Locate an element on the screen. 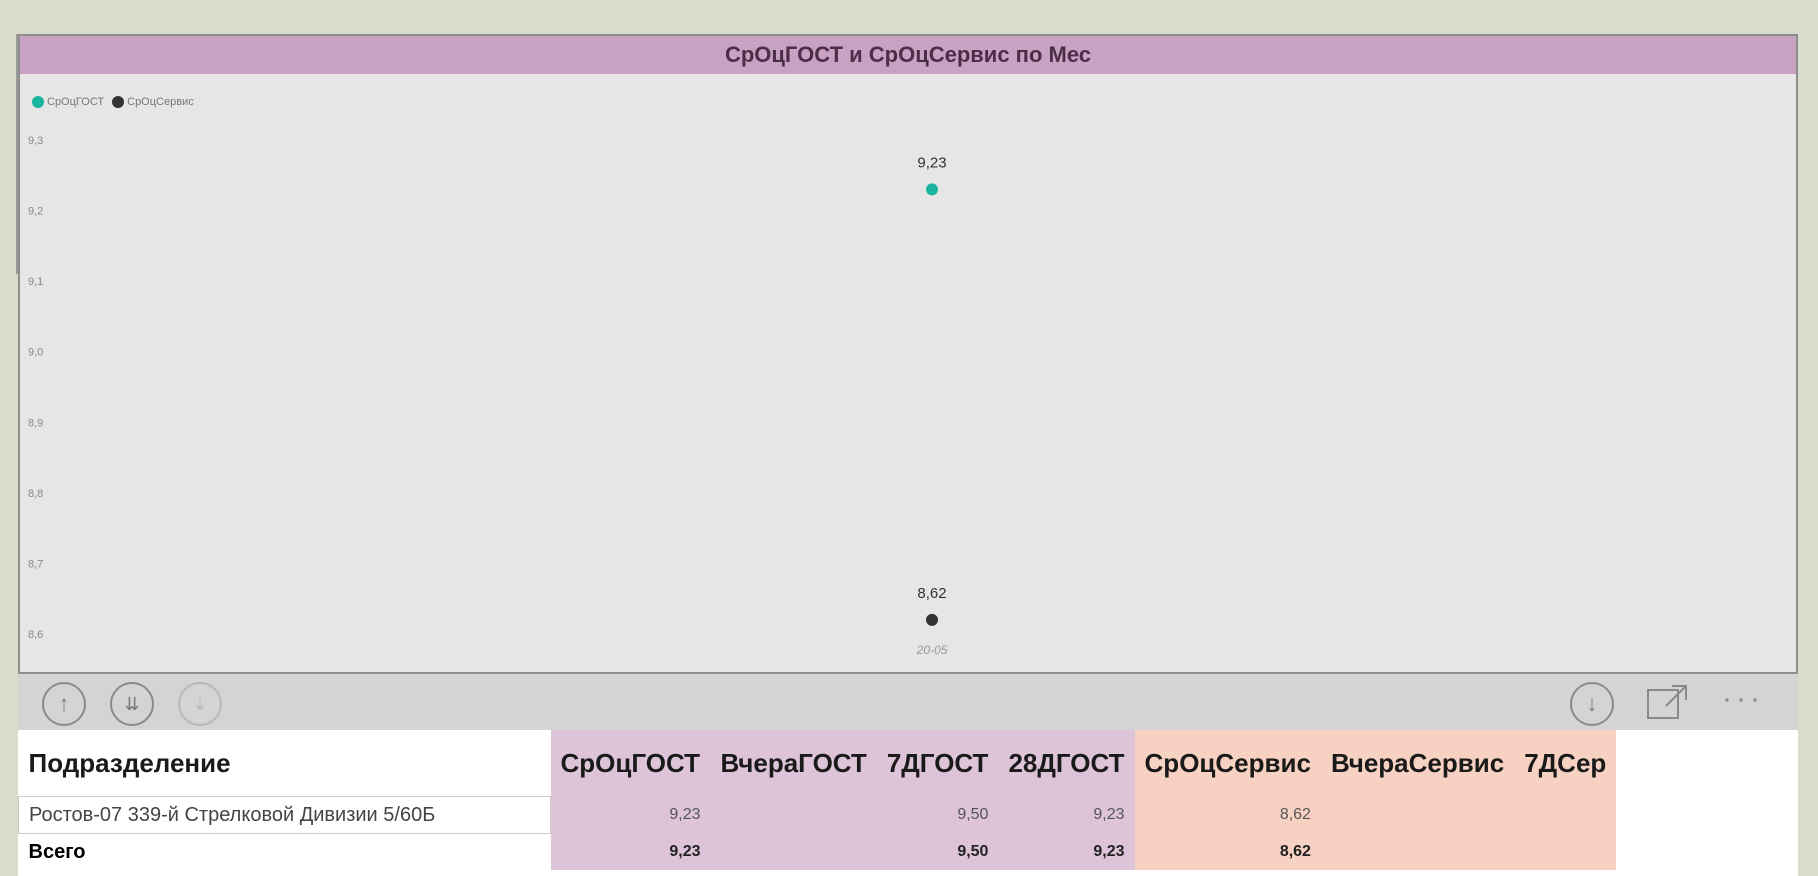  visual-toolbar: ↑ ⇊ ⇣ ↓ ··· is located at coordinates (908, 702).